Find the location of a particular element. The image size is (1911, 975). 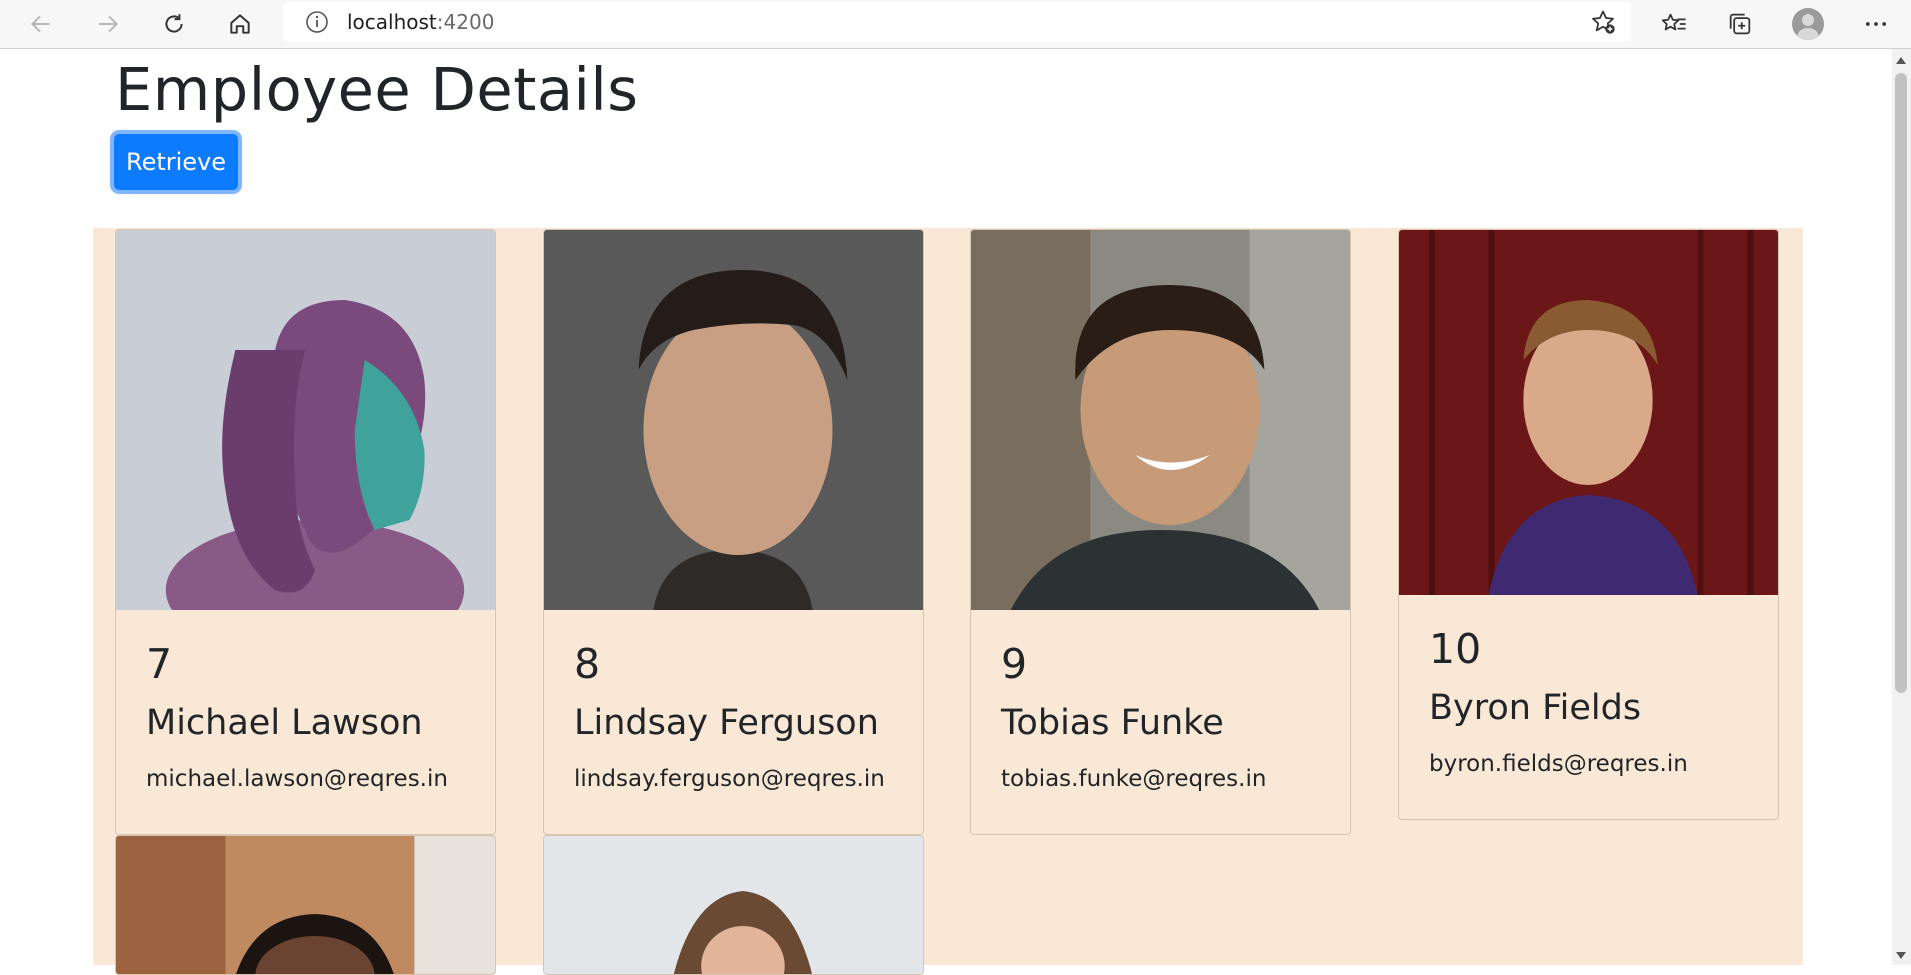

collections-icon is located at coordinates (1740, 24).